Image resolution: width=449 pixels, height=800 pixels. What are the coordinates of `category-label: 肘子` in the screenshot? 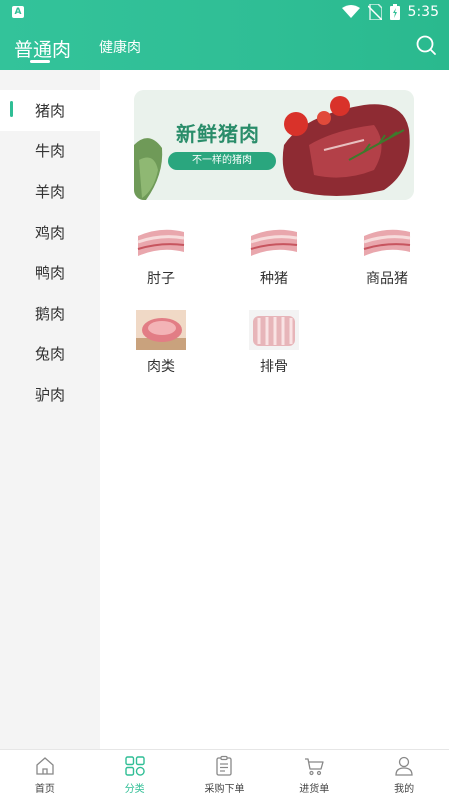 It's located at (161, 279).